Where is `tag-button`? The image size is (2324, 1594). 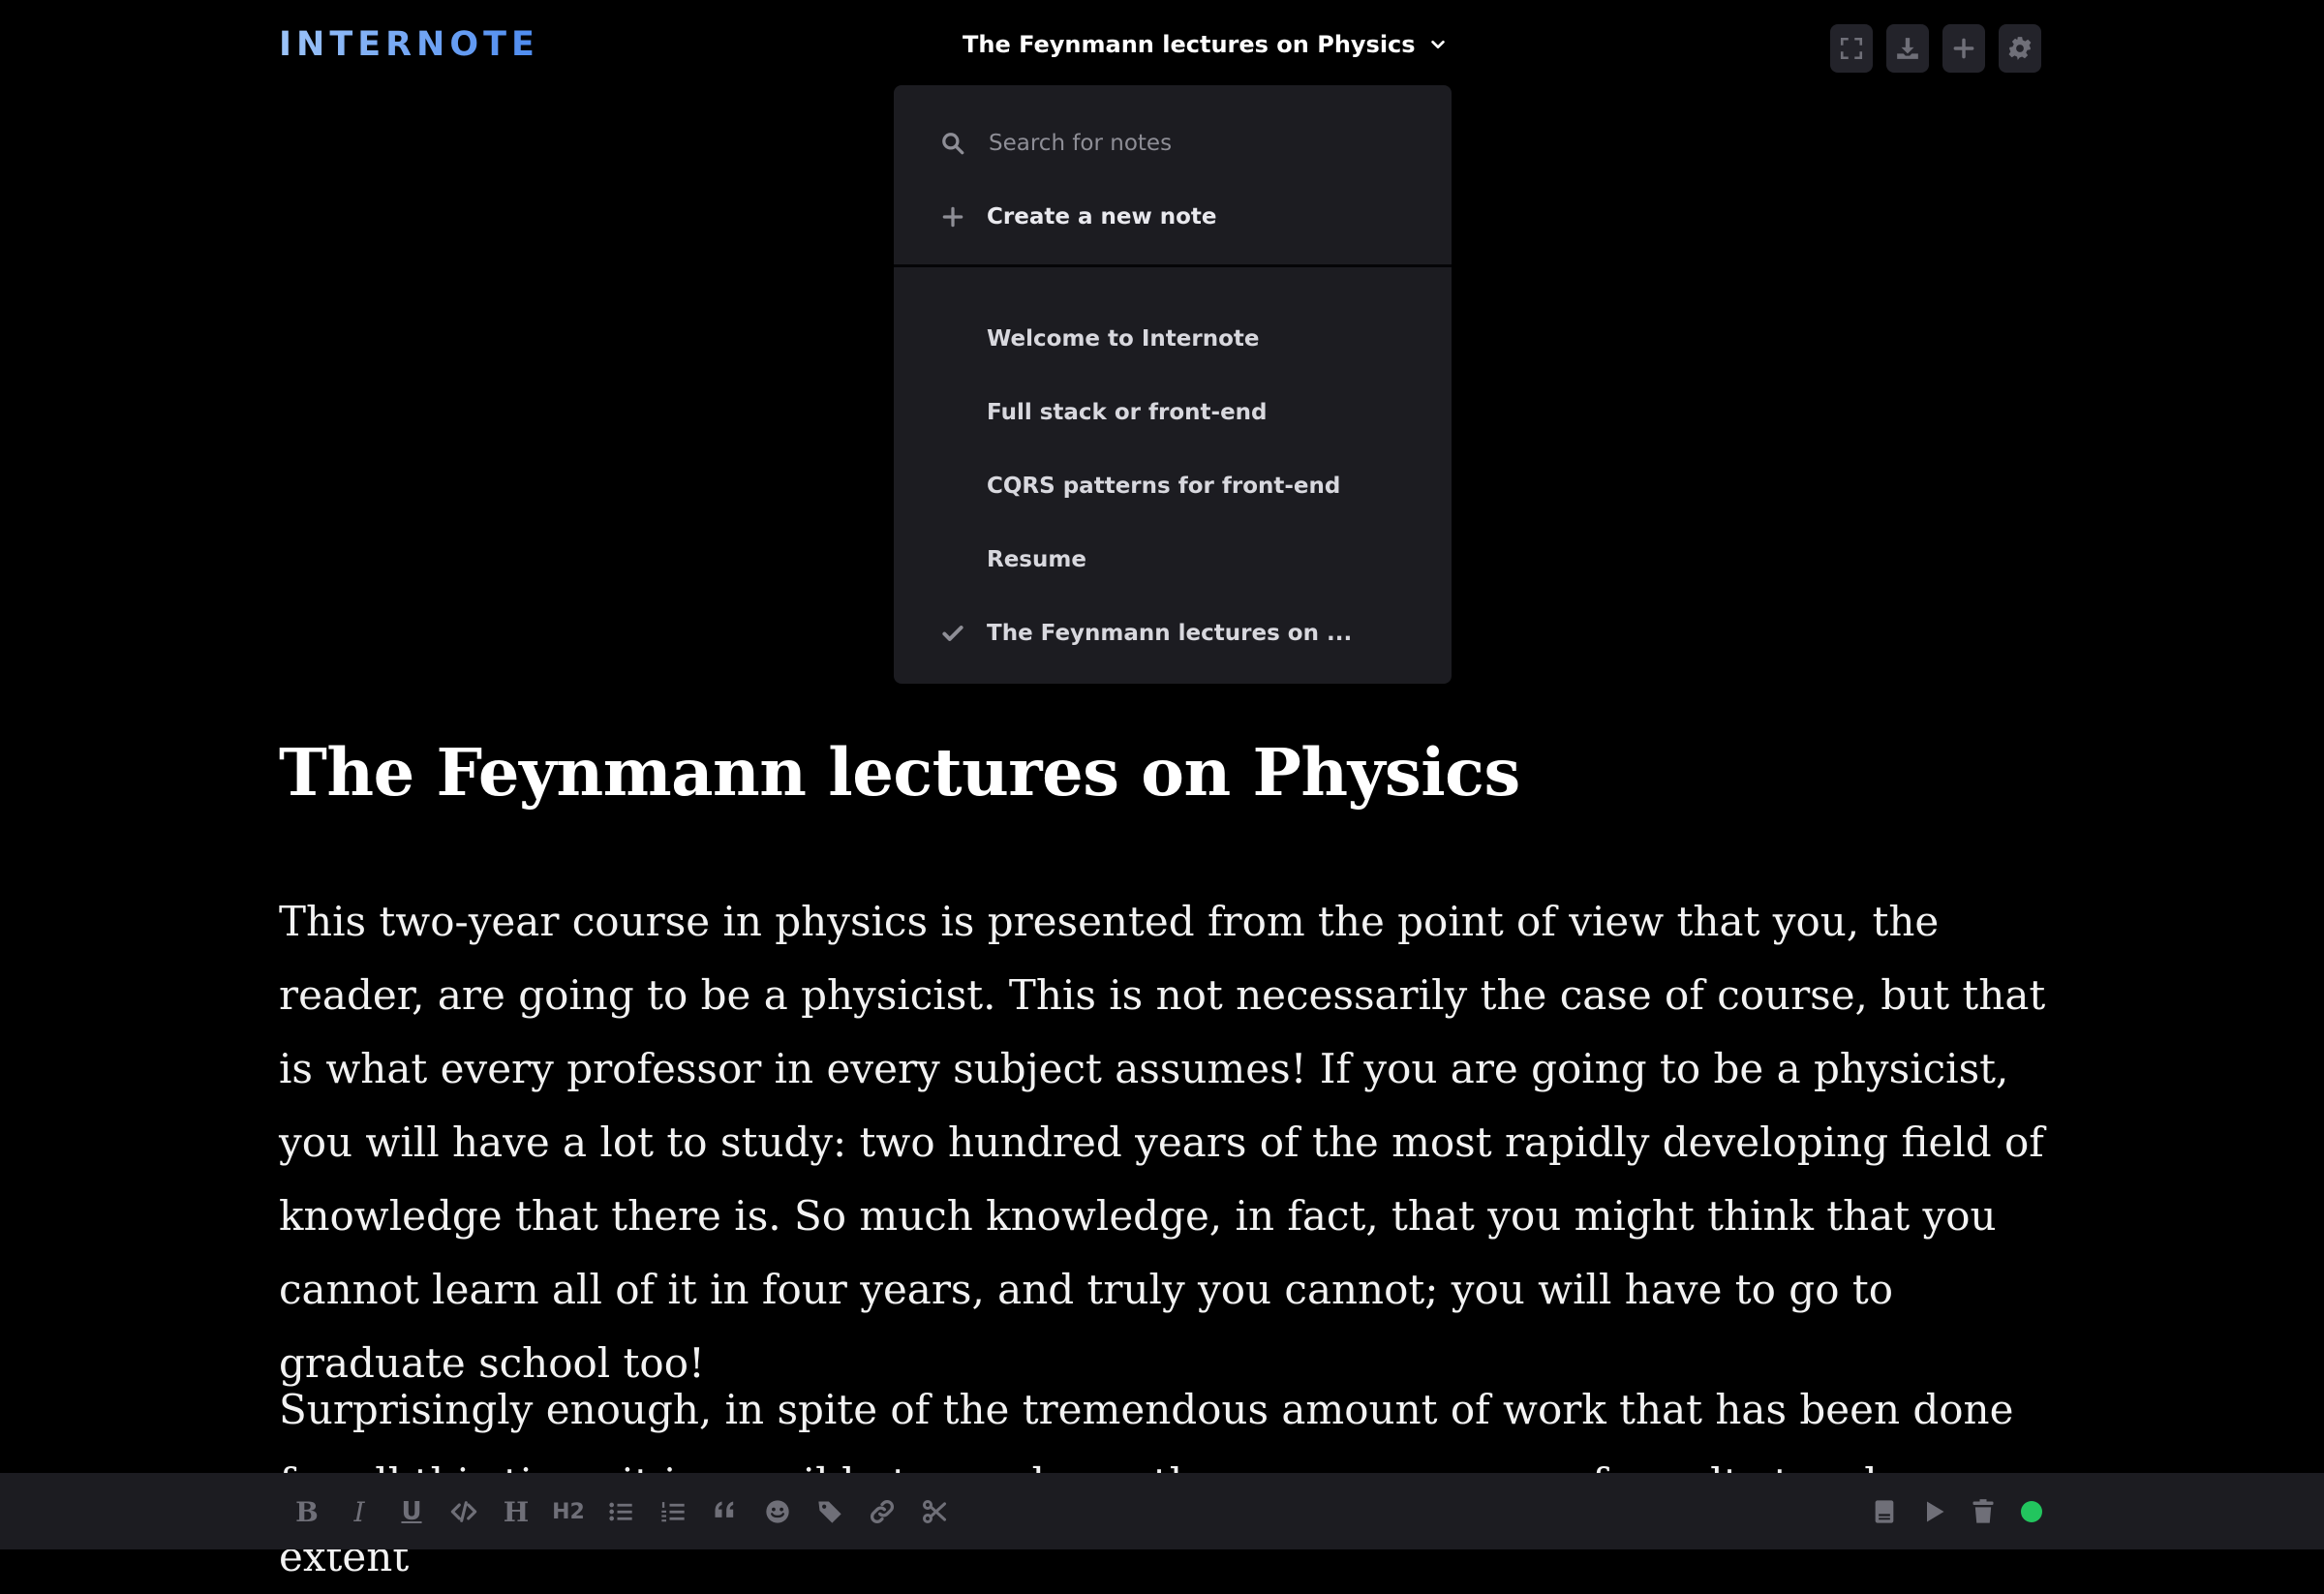 tag-button is located at coordinates (830, 1511).